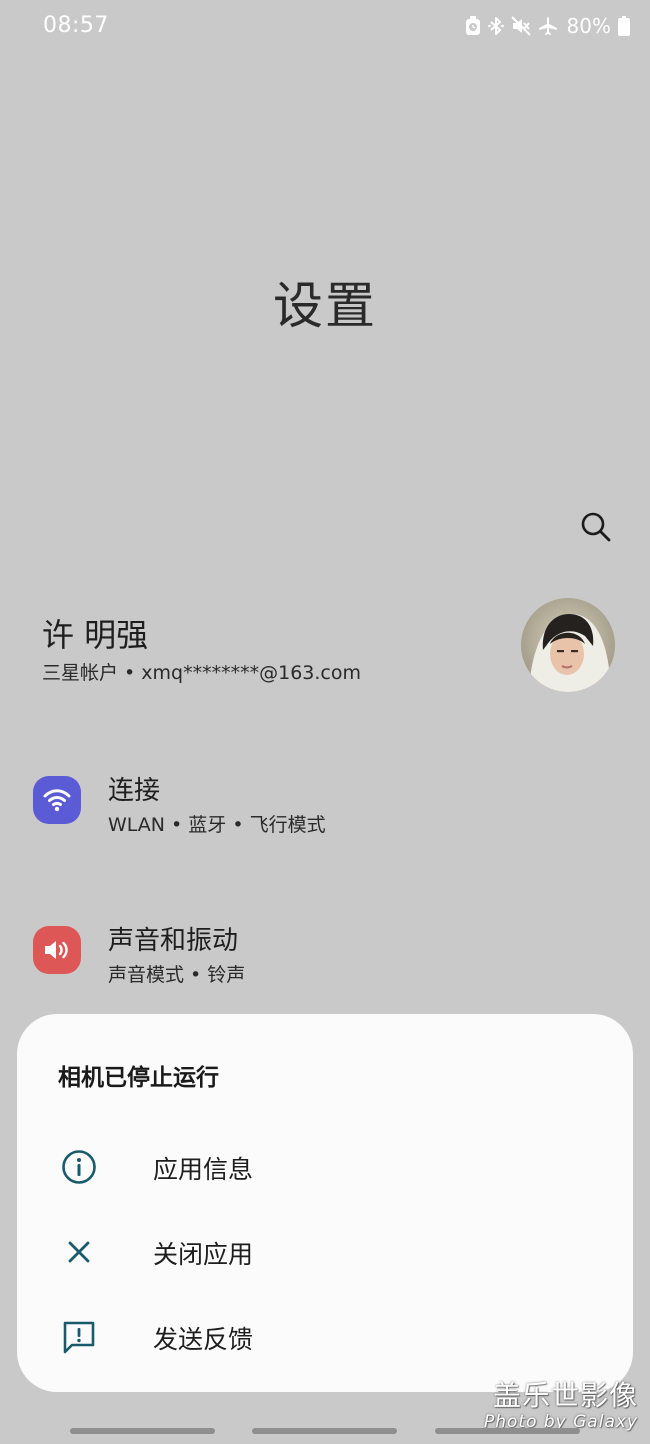 The width and height of the screenshot is (650, 1444). I want to click on setting-connections: 连接 WLAN • 蓝牙 • 飞行模式, so click(325, 805).